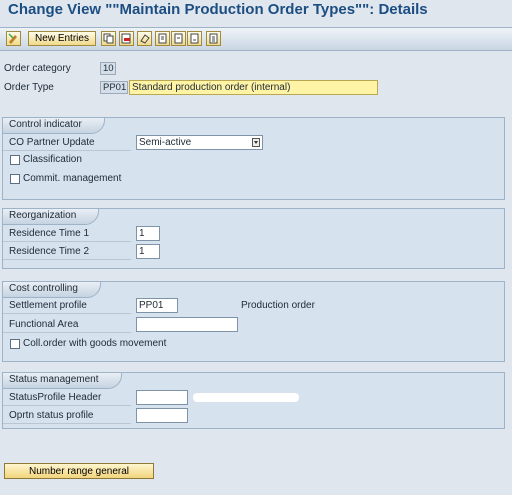  I want to click on settlement-profile-description: Production order, so click(278, 305).